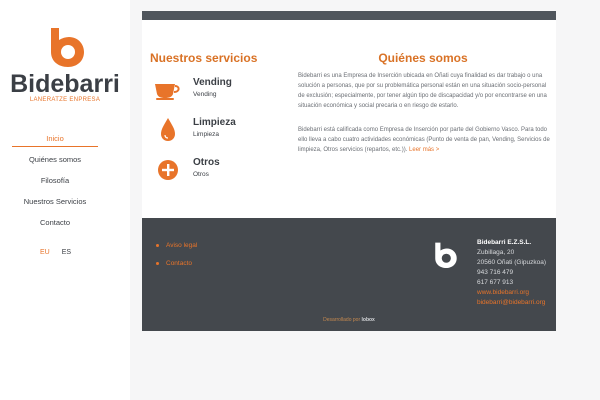  I want to click on top-bar, so click(349, 15).